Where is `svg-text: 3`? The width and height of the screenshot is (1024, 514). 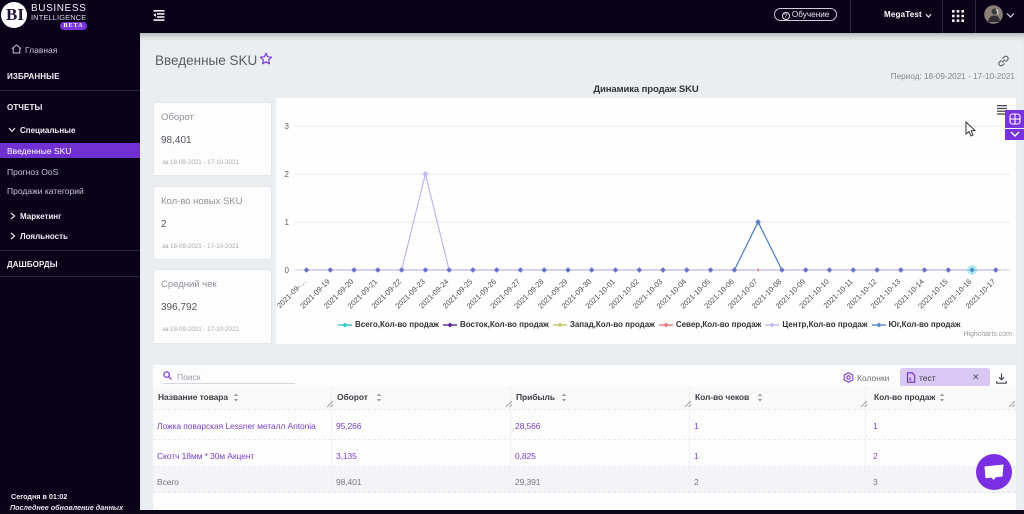
svg-text: 3 is located at coordinates (287, 126).